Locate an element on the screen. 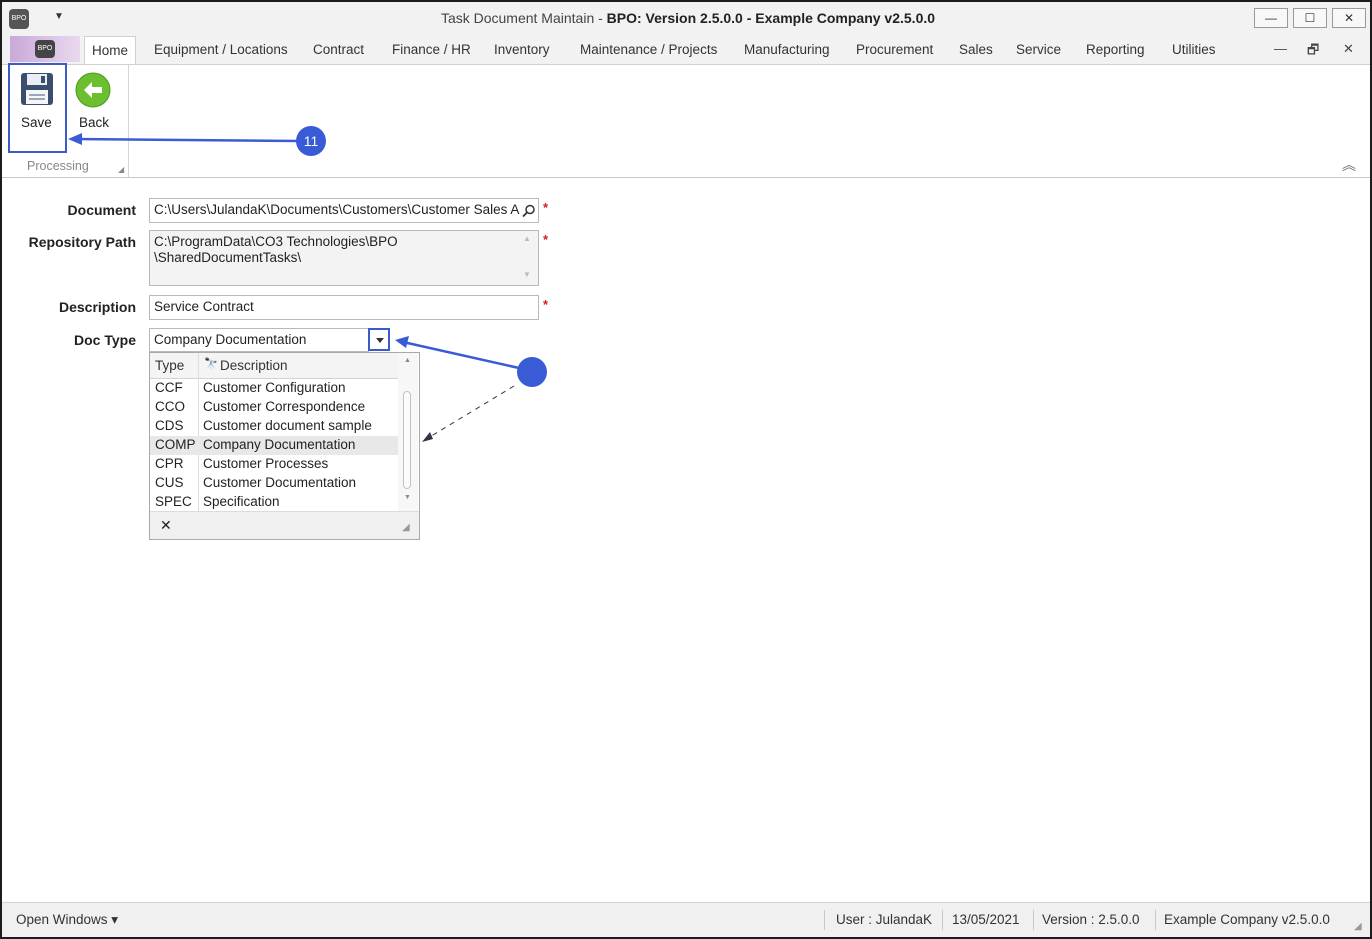 The image size is (1372, 939). row-description: Specification is located at coordinates (241, 501).